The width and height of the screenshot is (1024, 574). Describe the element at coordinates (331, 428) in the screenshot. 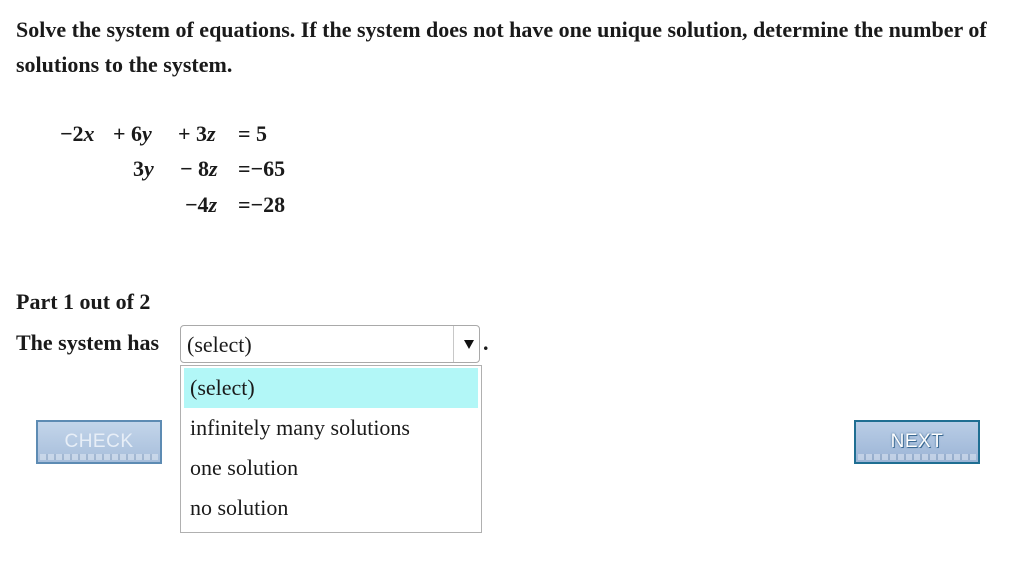

I see `dropdown-option-infinitely-many: infinitely many solutions` at that location.